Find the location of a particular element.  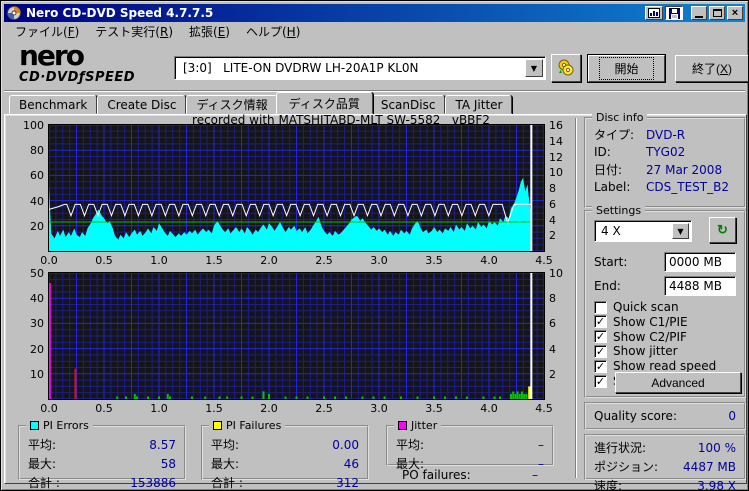

checkbox-show-c2-pif: ✓ Show C2/PIF is located at coordinates (640, 337).